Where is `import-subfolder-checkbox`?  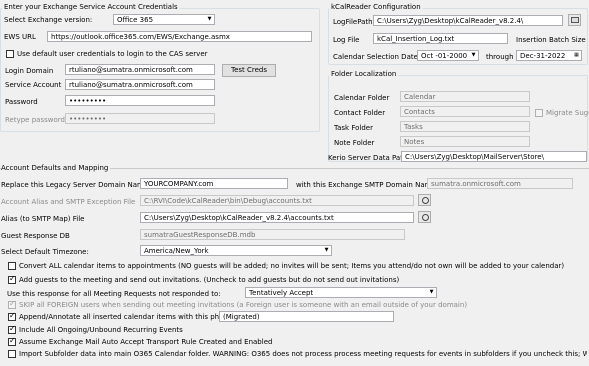
import-subfolder-checkbox is located at coordinates (12, 354).